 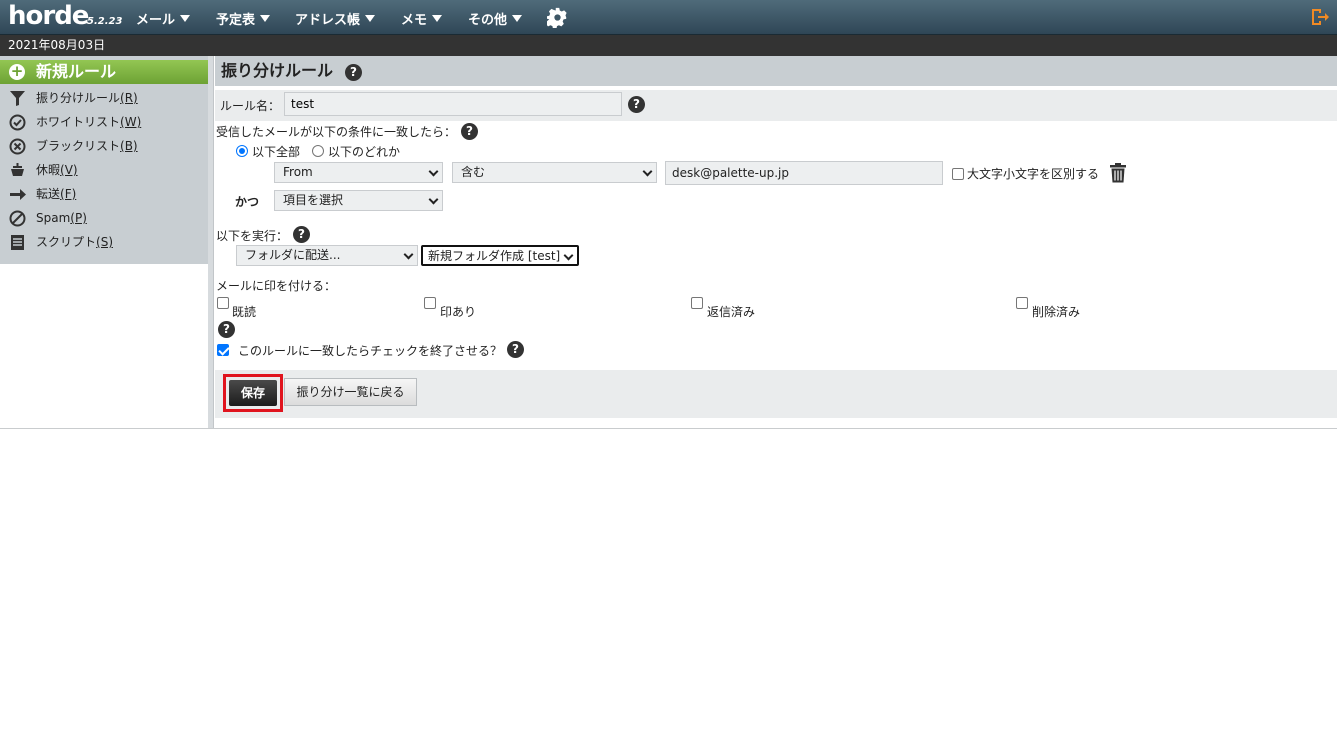 I want to click on operator-select: 含む, so click(x=554, y=172).